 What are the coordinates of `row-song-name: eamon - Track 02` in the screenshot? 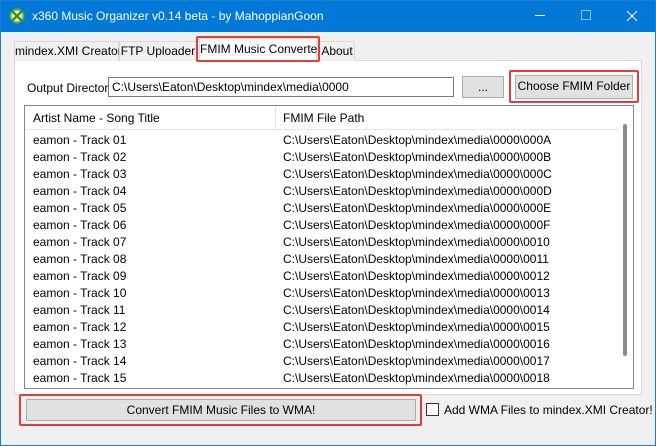 It's located at (80, 157).